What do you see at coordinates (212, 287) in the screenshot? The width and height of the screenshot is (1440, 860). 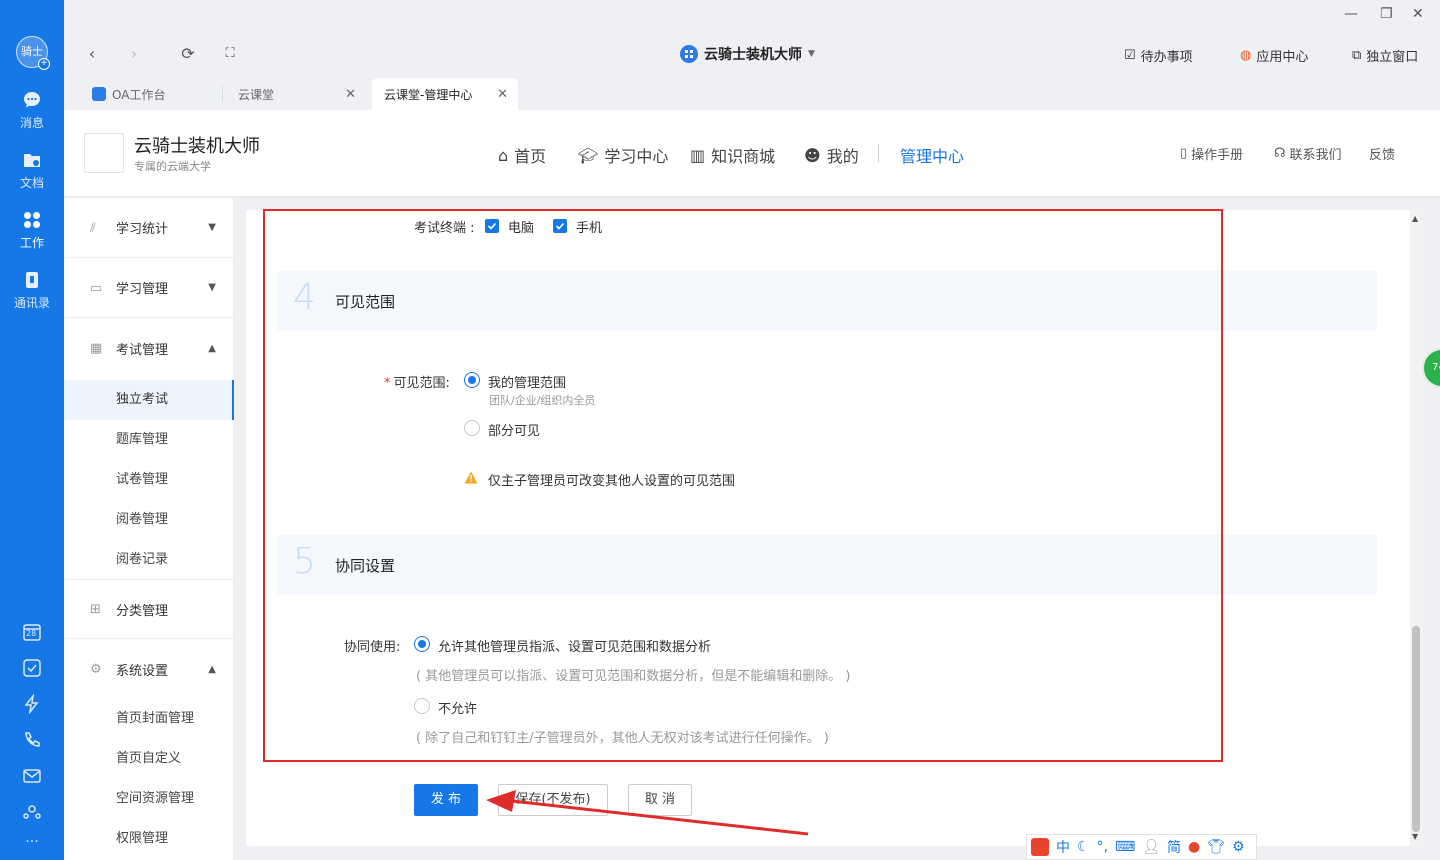 I see `chevron-down-icon: ▼` at bounding box center [212, 287].